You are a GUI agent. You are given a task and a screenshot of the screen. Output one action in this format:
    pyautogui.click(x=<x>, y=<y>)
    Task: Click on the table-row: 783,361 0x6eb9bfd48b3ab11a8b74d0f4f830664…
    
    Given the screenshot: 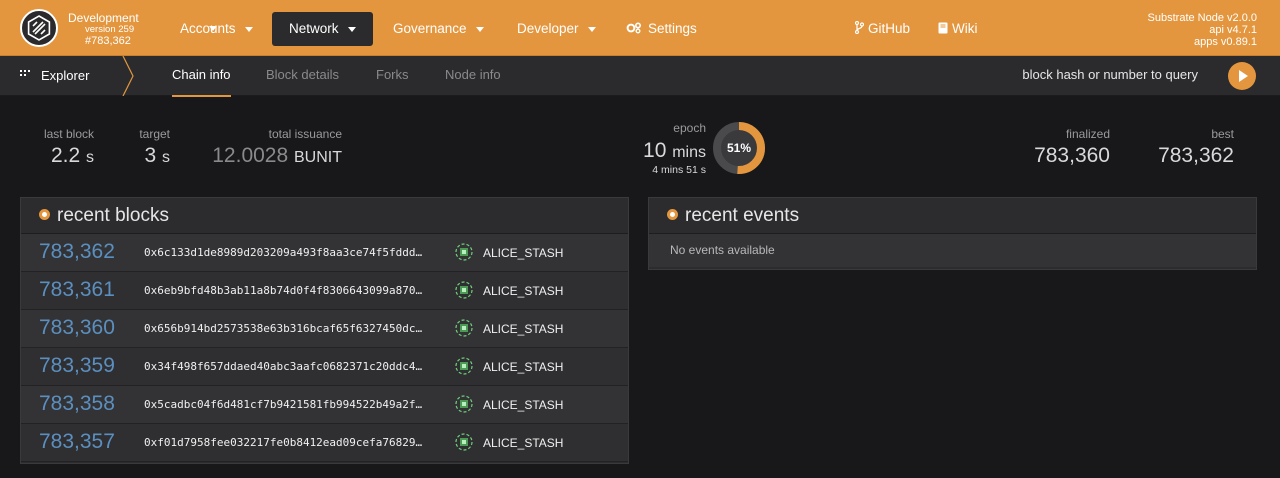 What is the action you would take?
    pyautogui.click(x=324, y=291)
    